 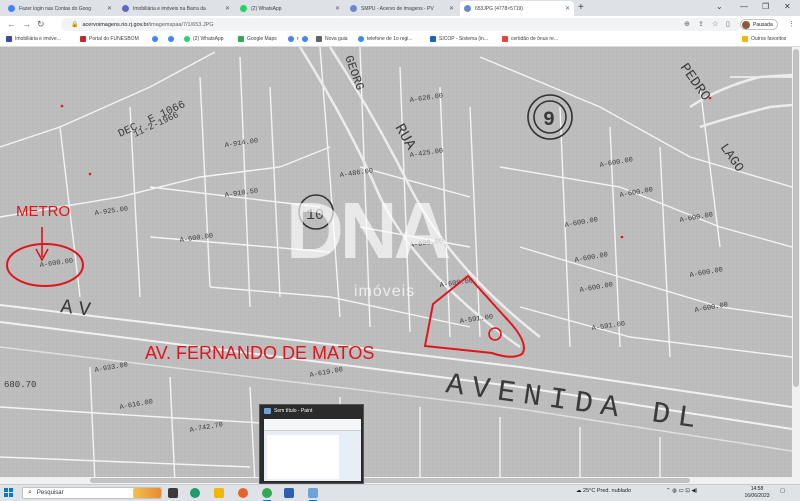 What do you see at coordinates (267, 411) in the screenshot?
I see `paint-icon` at bounding box center [267, 411].